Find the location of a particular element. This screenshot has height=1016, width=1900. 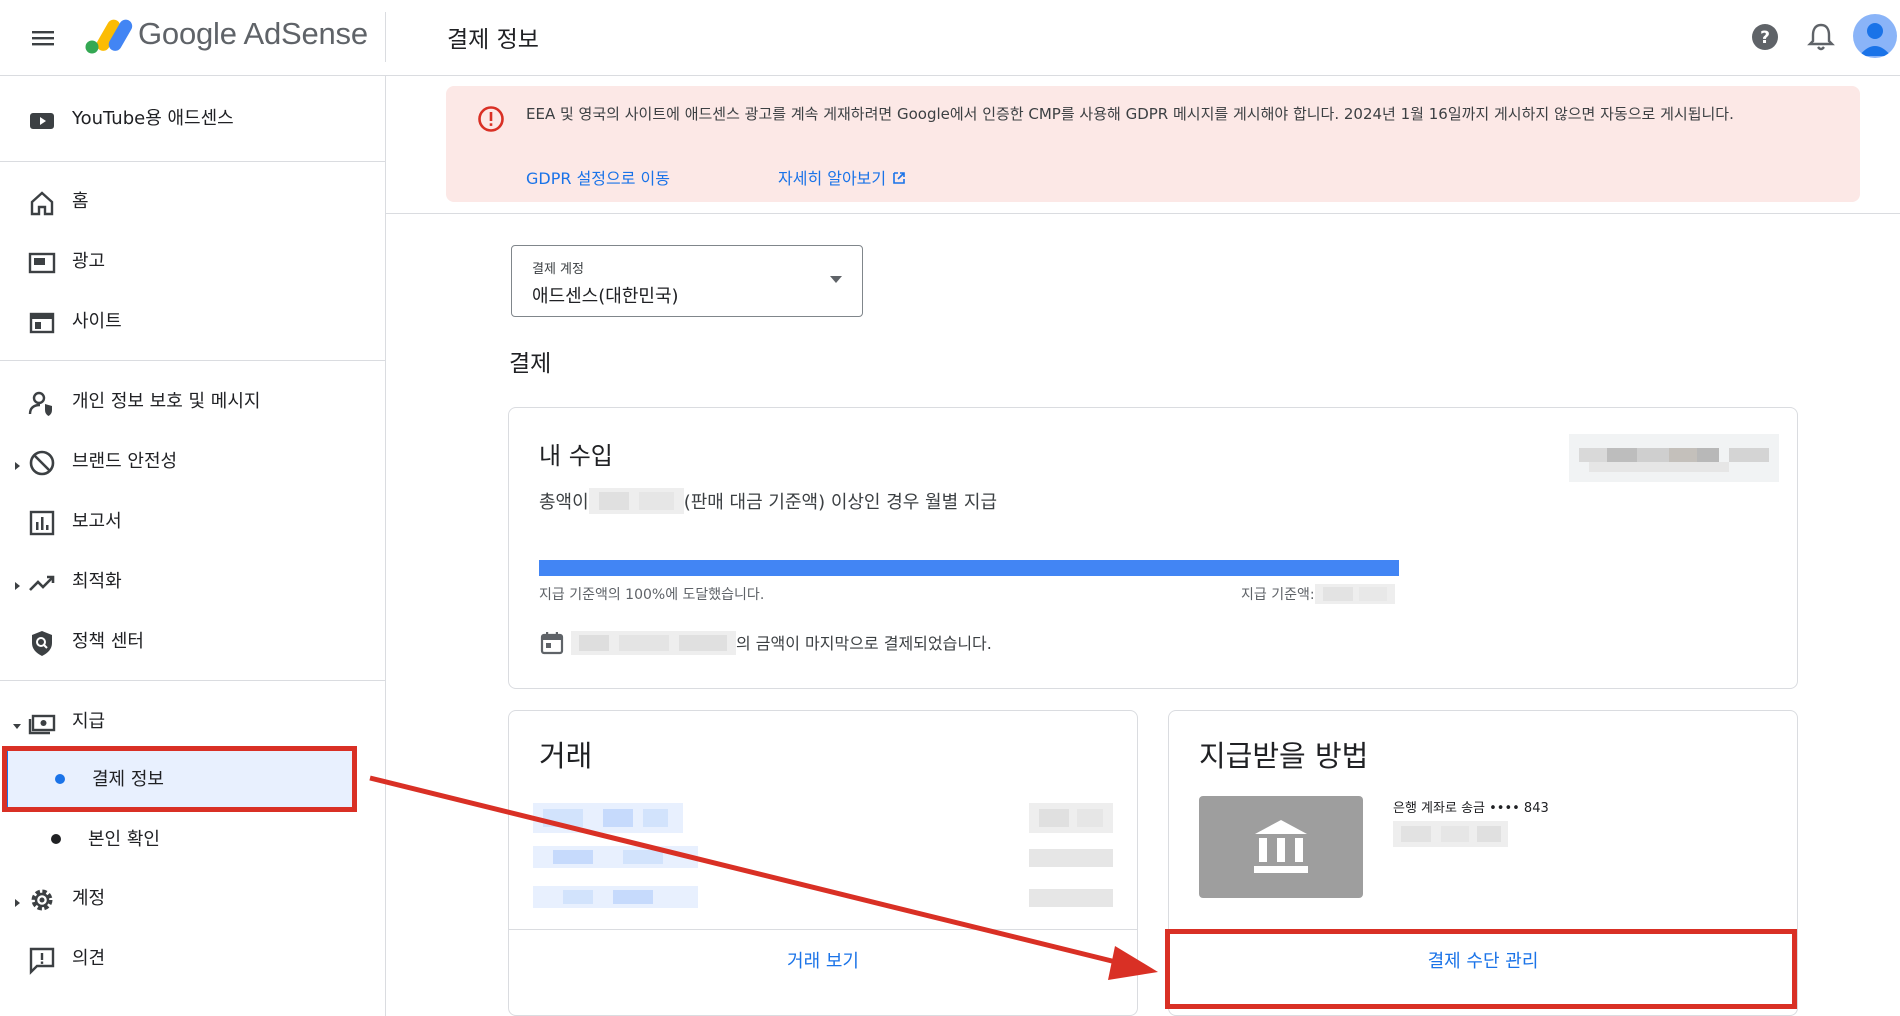

sidebar-item-label: 결제 정보 is located at coordinates (128, 779).